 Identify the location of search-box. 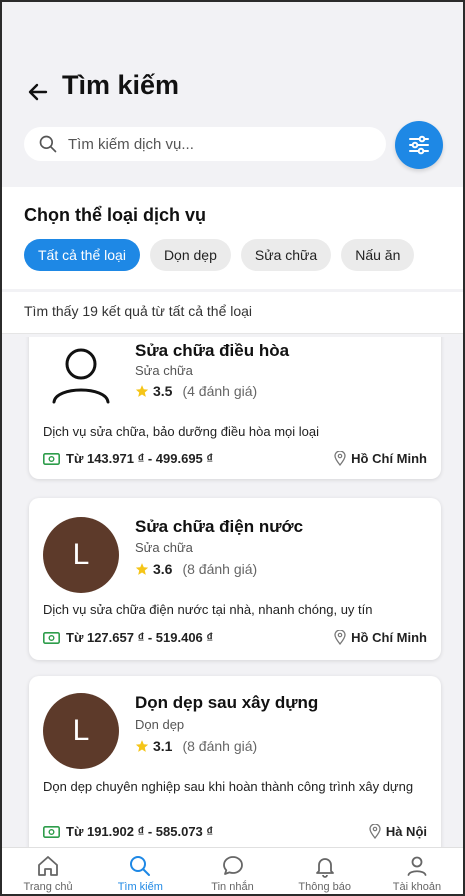
(205, 144).